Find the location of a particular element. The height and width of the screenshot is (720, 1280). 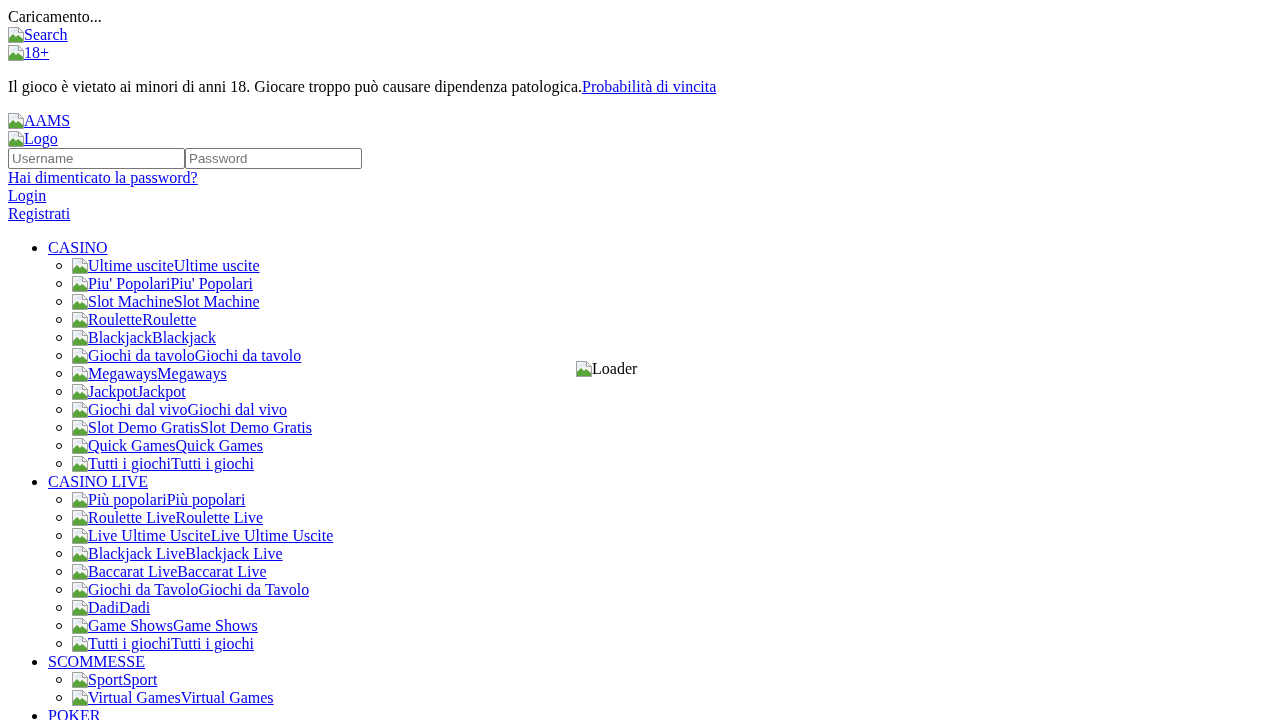

menu-link: SportSport is located at coordinates (115, 680).